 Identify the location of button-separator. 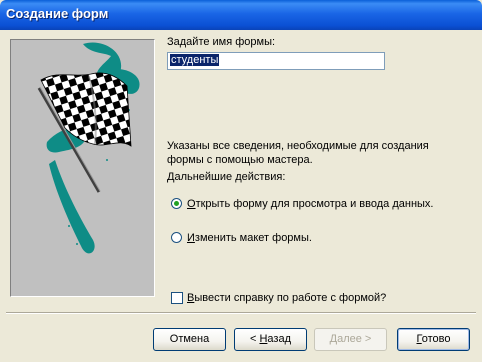
(241, 313).